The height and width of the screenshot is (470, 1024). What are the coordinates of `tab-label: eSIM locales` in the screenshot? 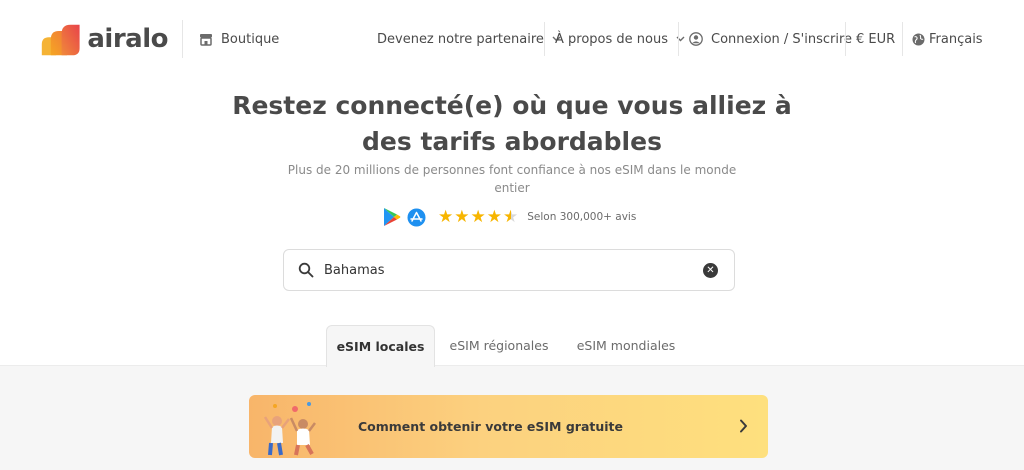 It's located at (380, 346).